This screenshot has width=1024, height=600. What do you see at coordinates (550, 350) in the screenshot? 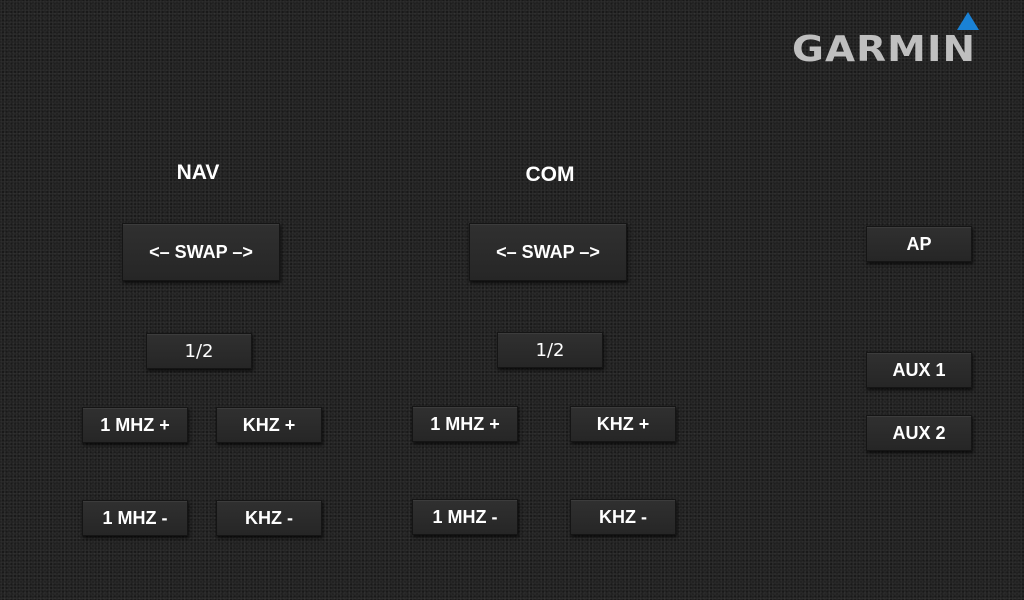
I see `com-half-button: 1/2` at bounding box center [550, 350].